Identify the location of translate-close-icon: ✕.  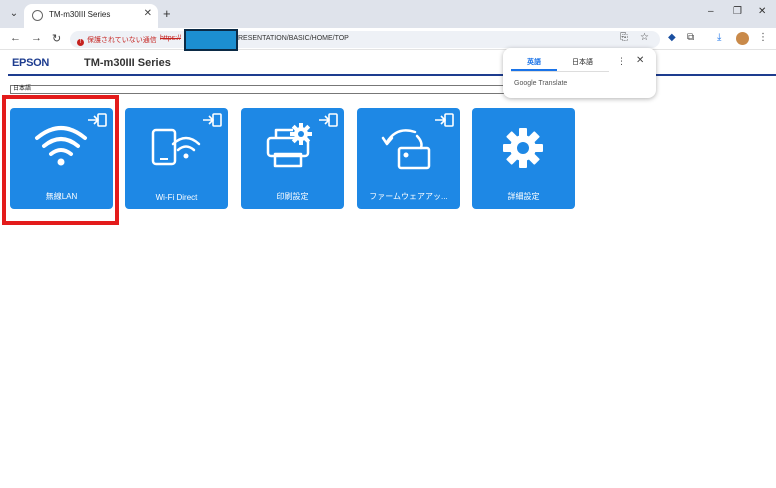
(640, 60).